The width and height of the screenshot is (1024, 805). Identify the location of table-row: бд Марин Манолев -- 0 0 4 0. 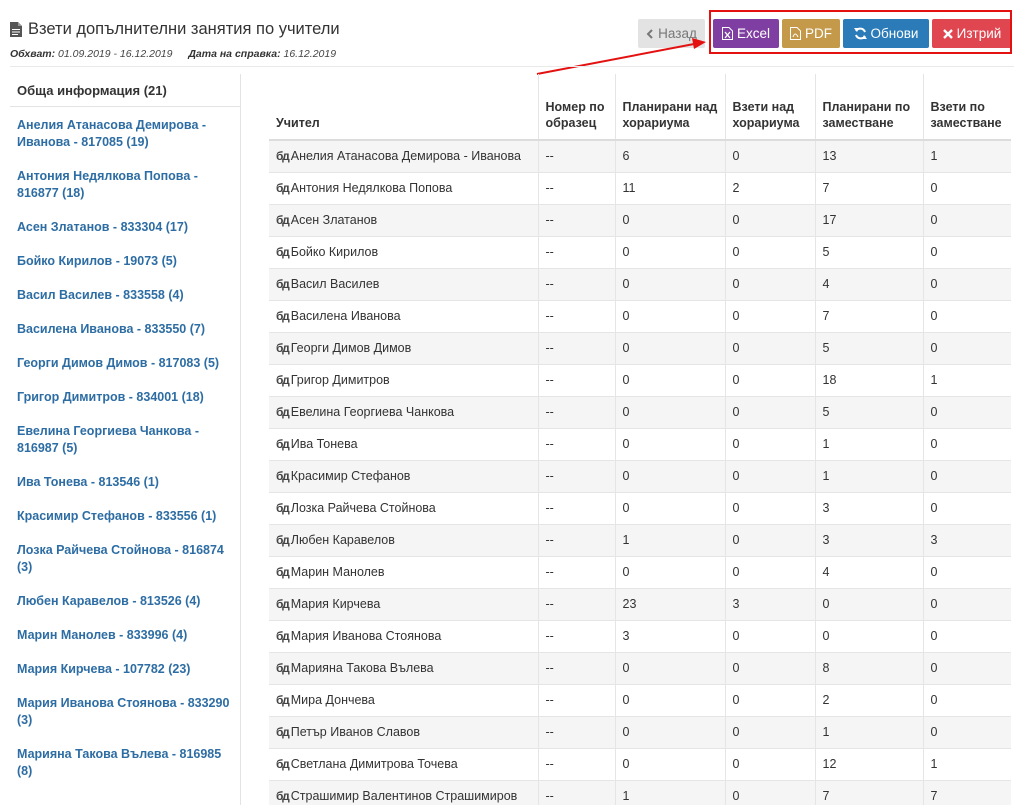
(640, 571).